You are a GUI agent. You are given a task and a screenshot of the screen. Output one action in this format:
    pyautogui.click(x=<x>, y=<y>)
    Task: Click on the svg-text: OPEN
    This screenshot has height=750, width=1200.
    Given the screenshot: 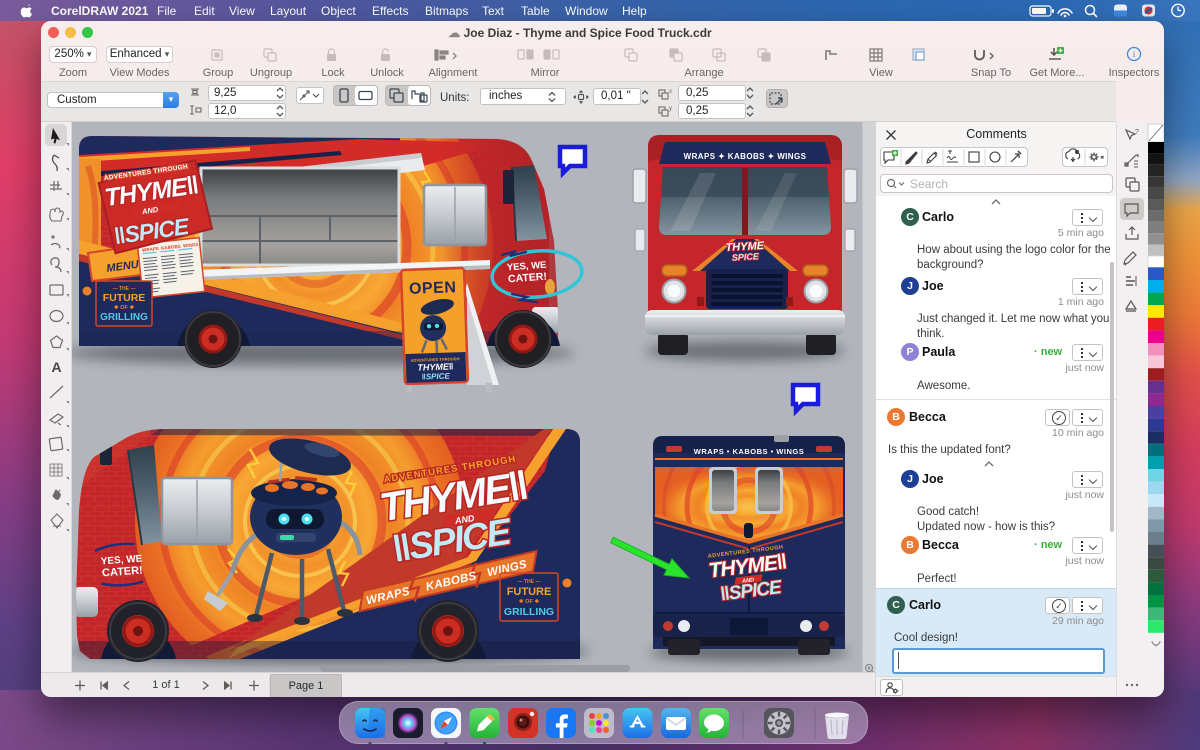 What is the action you would take?
    pyautogui.click(x=433, y=288)
    